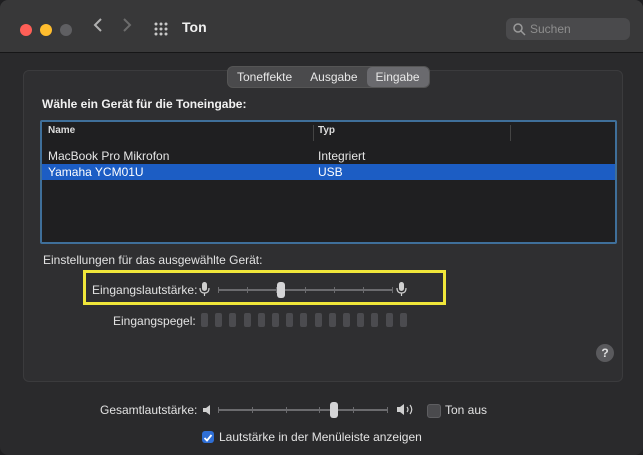  I want to click on slider-track, so click(303, 410).